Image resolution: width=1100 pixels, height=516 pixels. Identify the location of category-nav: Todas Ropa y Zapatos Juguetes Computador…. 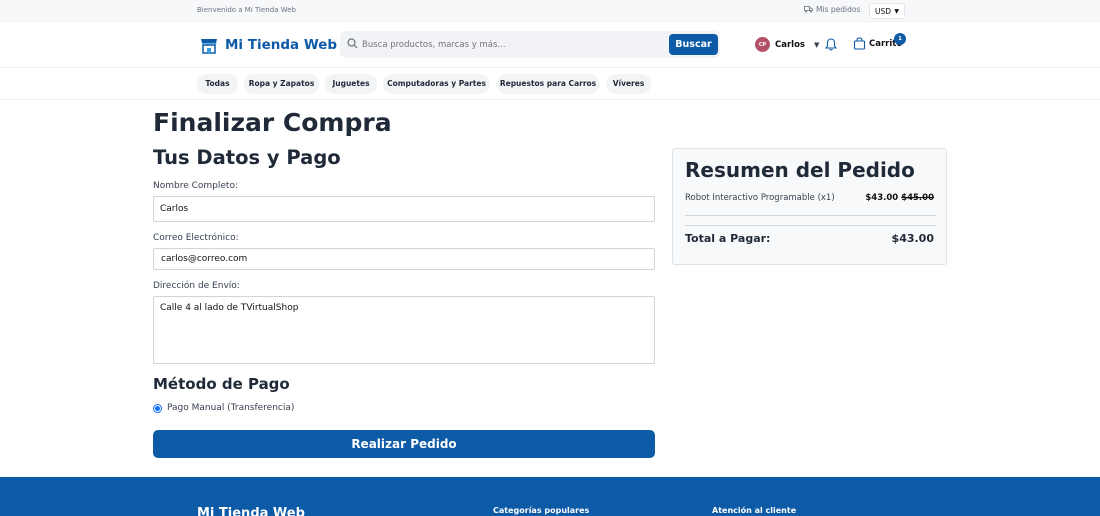
(550, 84).